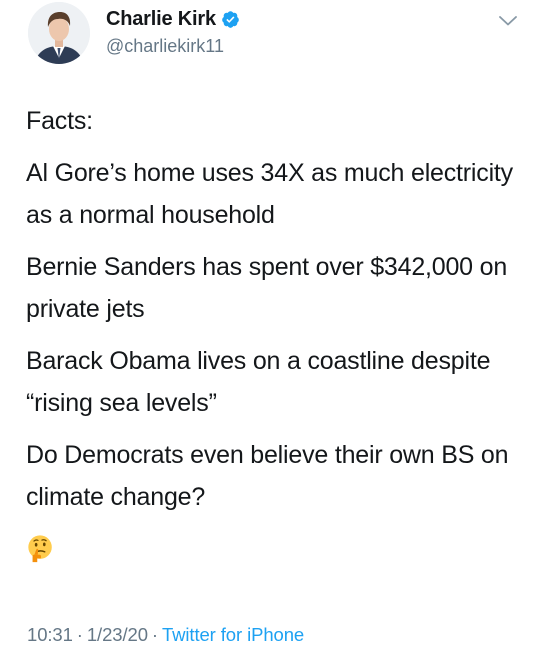 The width and height of the screenshot is (540, 665). Describe the element at coordinates (165, 46) in the screenshot. I see `author-handle: @charliekirk11` at that location.